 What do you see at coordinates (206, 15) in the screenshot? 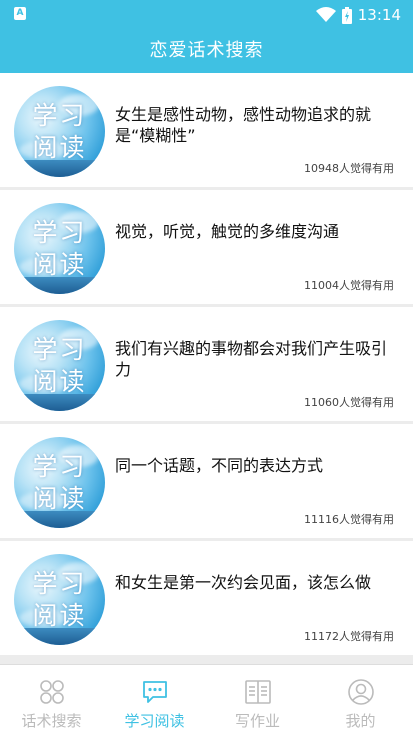
I see `status-bar: A 13:14` at bounding box center [206, 15].